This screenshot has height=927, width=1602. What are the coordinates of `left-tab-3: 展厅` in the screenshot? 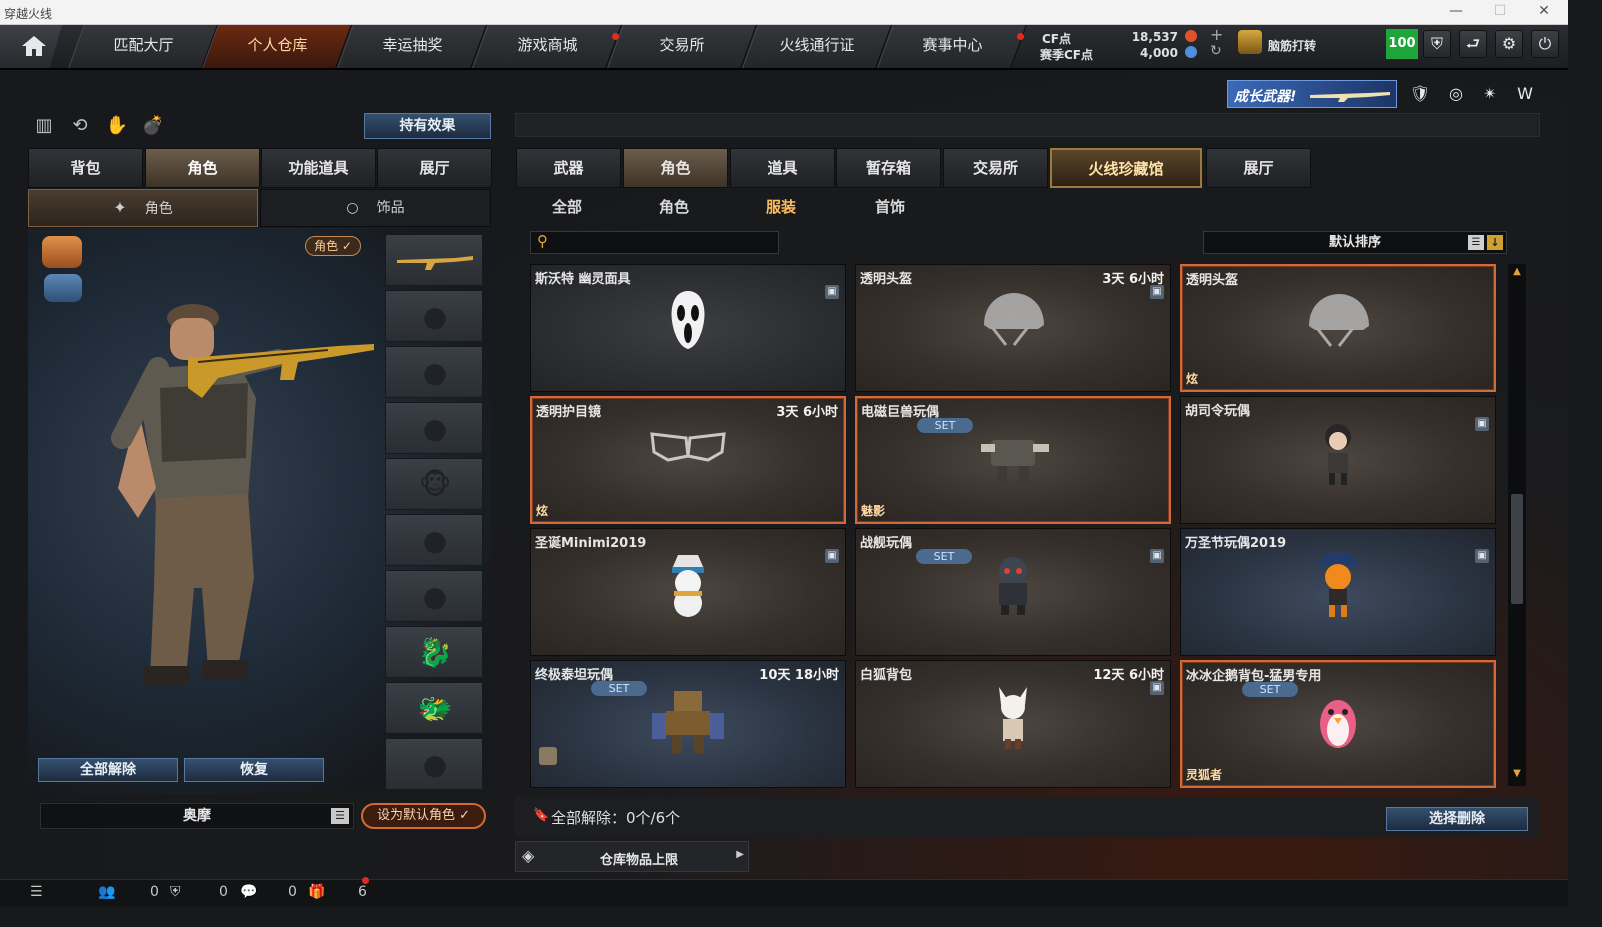 It's located at (434, 168).